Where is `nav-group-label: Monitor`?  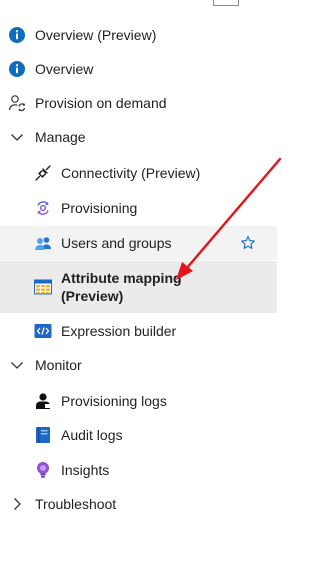 nav-group-label: Monitor is located at coordinates (58, 365).